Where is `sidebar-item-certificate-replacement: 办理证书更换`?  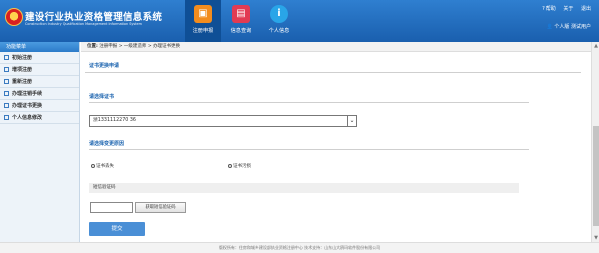 sidebar-item-certificate-replacement: 办理证书更换 is located at coordinates (39, 106).